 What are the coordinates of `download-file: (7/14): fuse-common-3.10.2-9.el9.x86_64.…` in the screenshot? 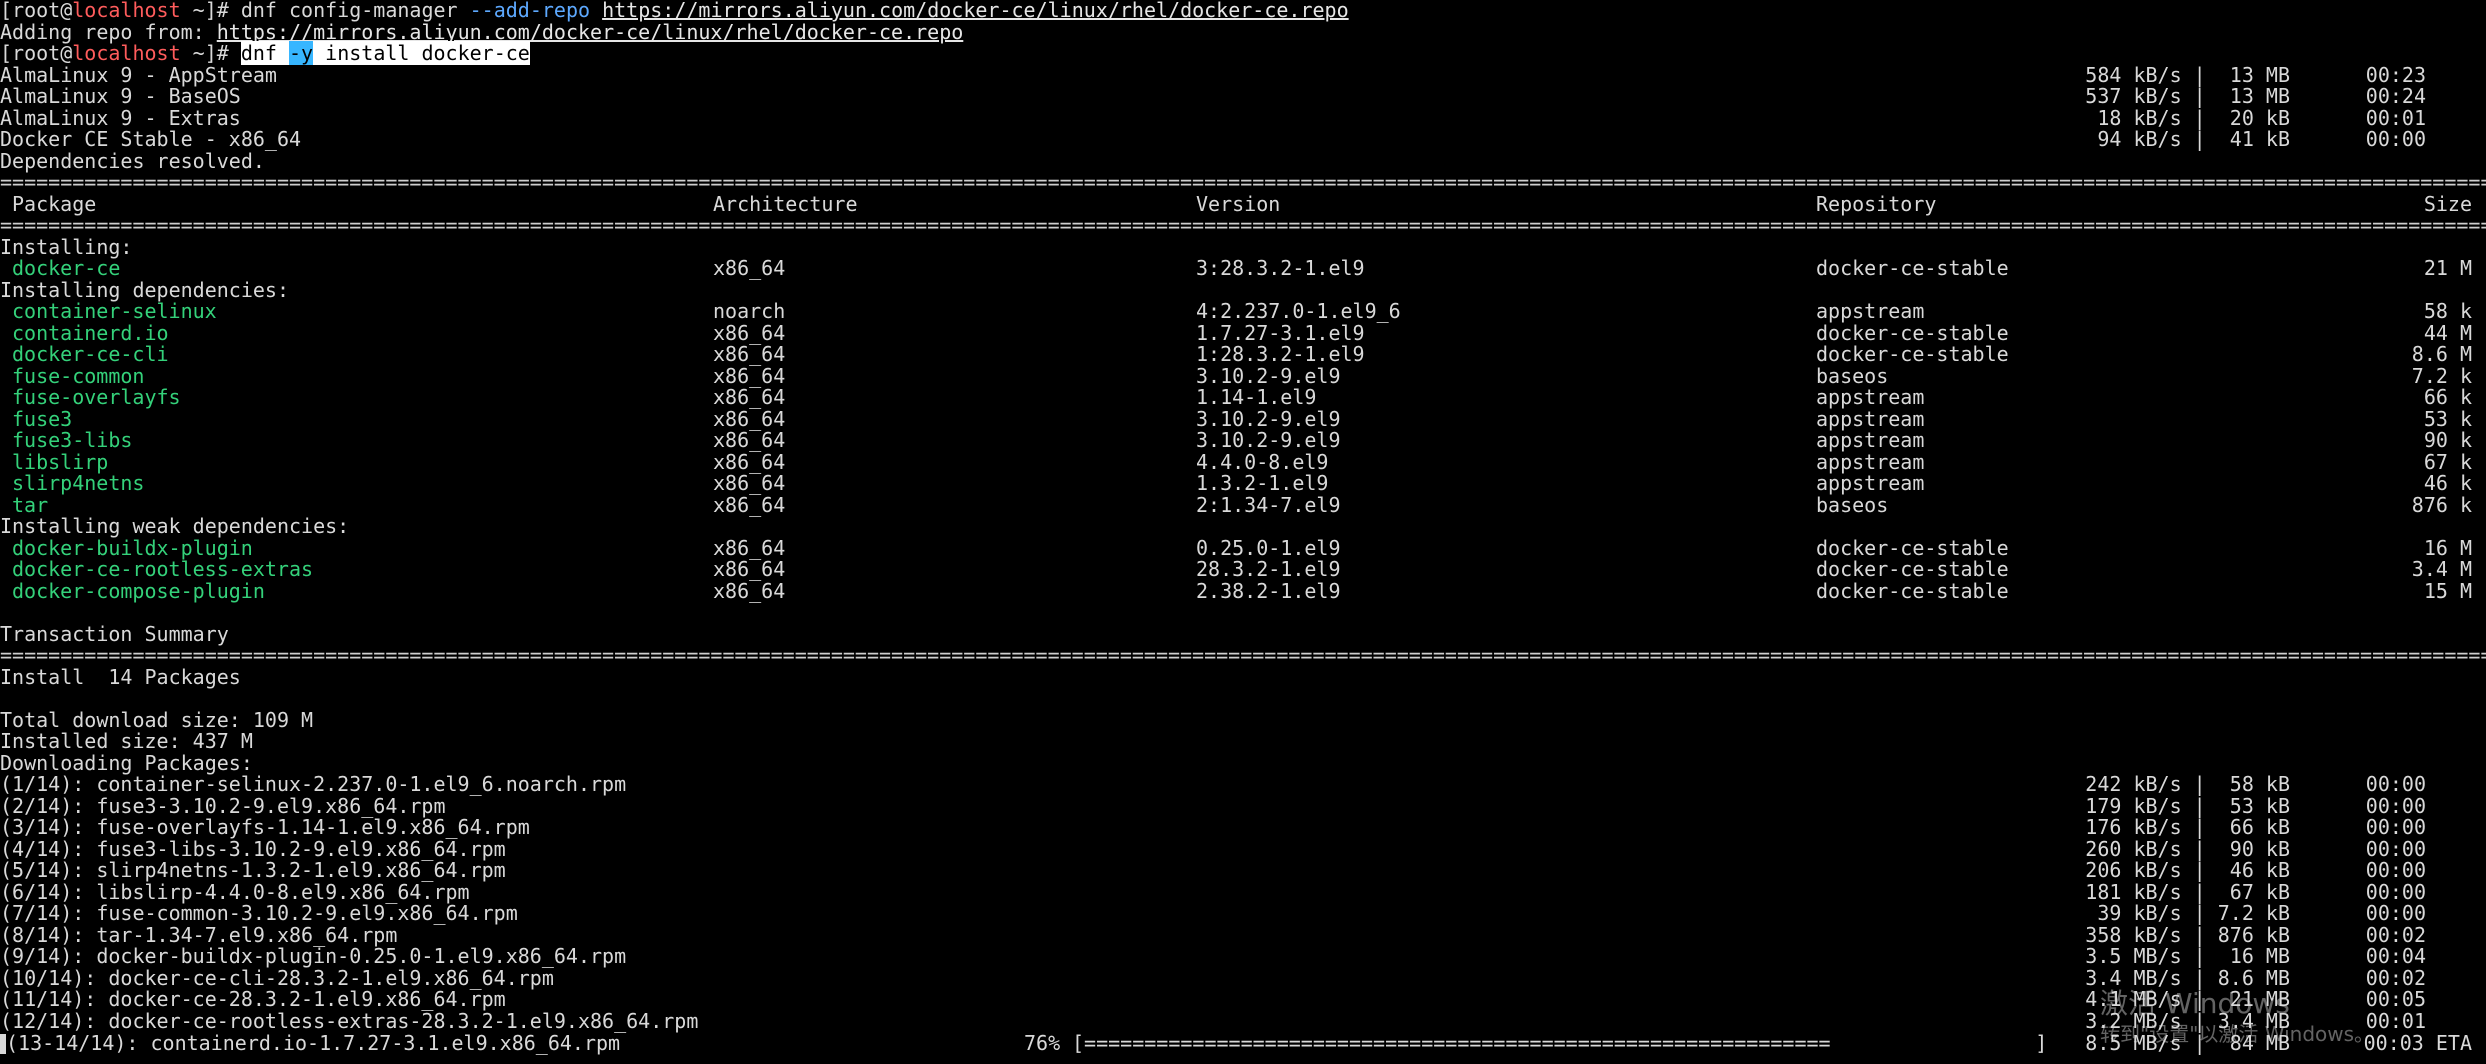 It's located at (259, 913).